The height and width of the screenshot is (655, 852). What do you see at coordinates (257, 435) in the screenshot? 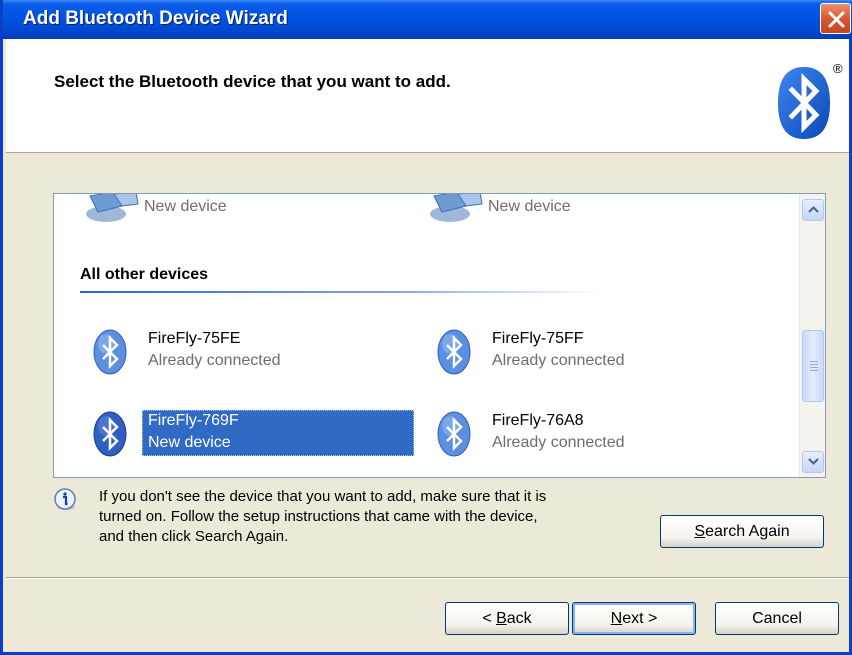
I see `device-item-firefly-769f: FireFly-769F New device` at bounding box center [257, 435].